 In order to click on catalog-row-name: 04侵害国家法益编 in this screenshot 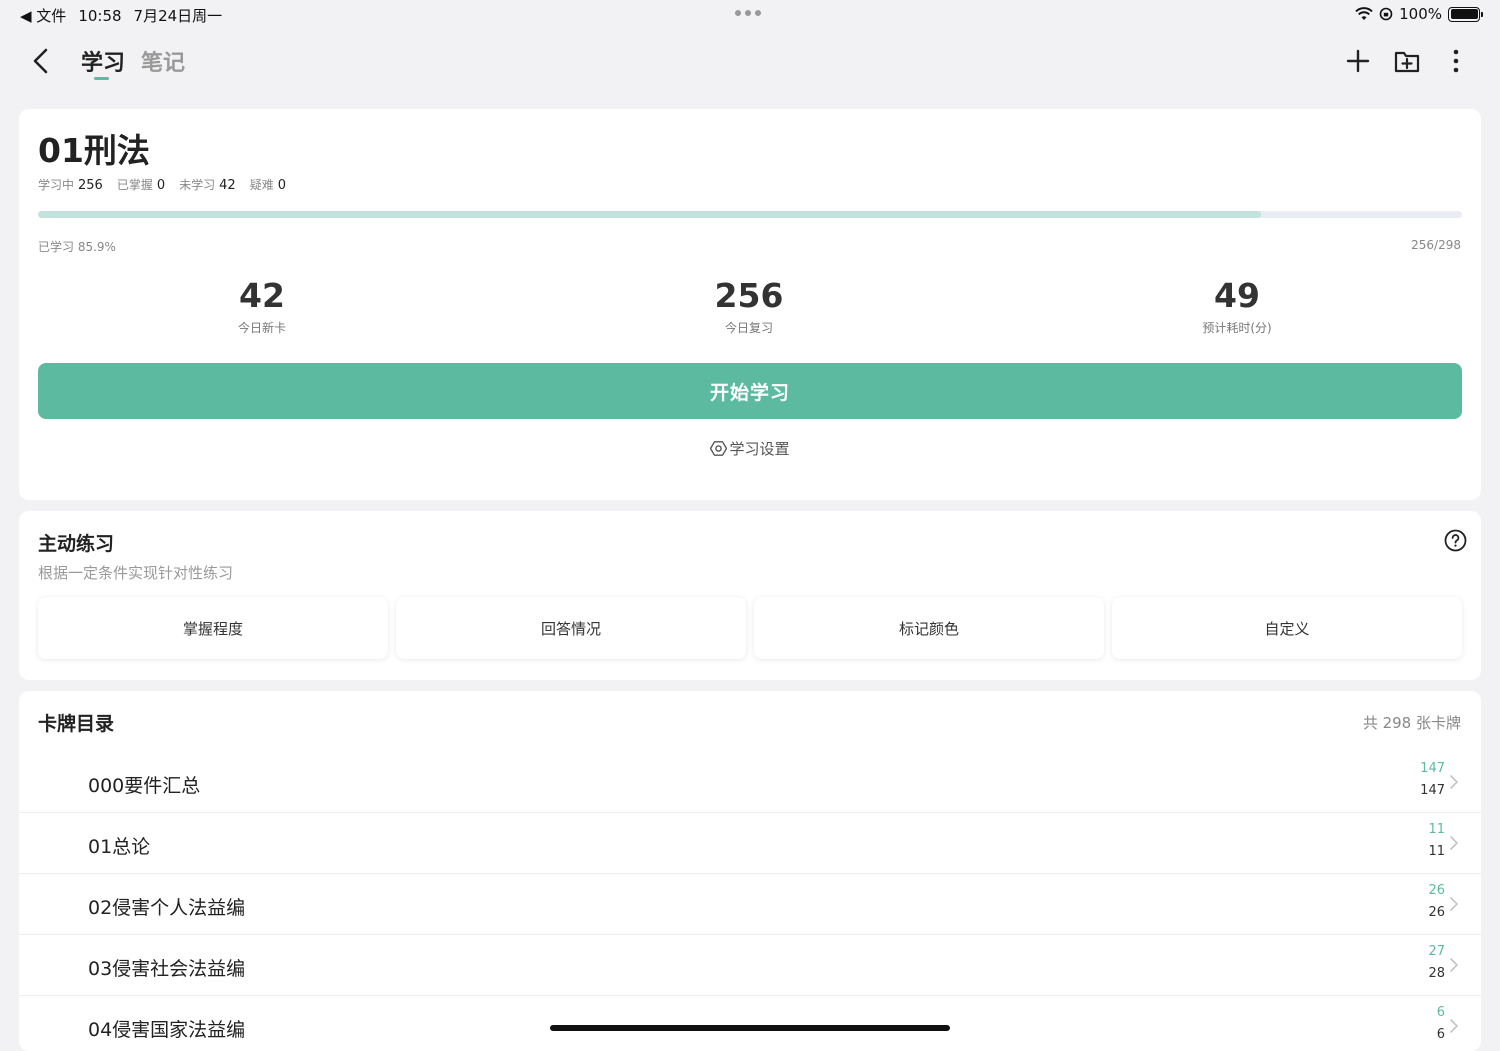, I will do `click(167, 1030)`.